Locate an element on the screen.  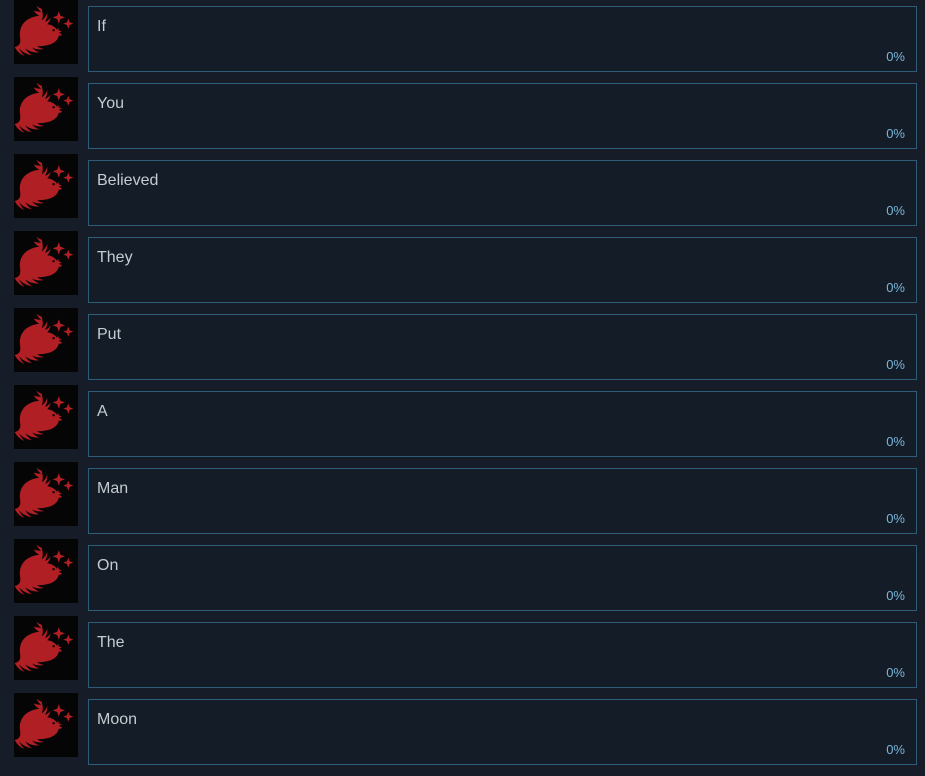
entry-box: If 0% is located at coordinates (502, 39).